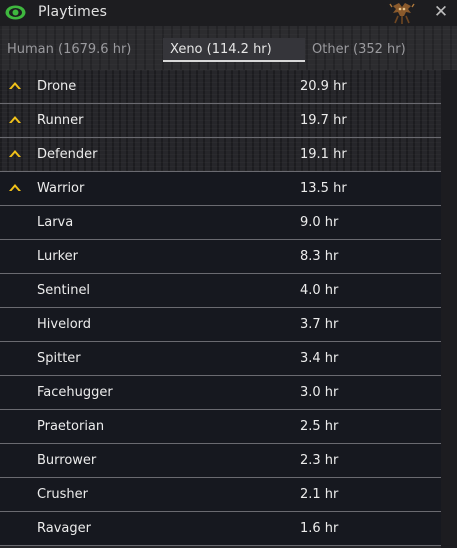 The width and height of the screenshot is (457, 548). Describe the element at coordinates (64, 290) in the screenshot. I see `role-name: Sentinel` at that location.